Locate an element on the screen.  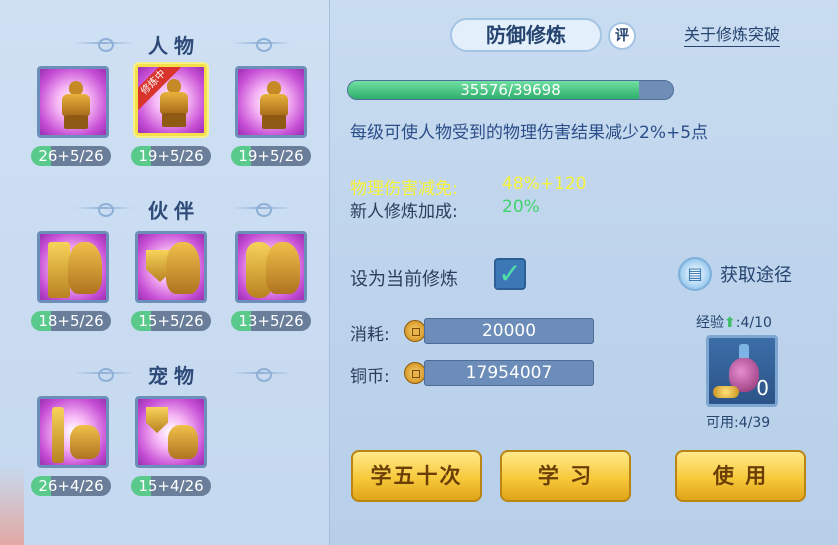
exp-label-text: 经验 is located at coordinates (710, 323).